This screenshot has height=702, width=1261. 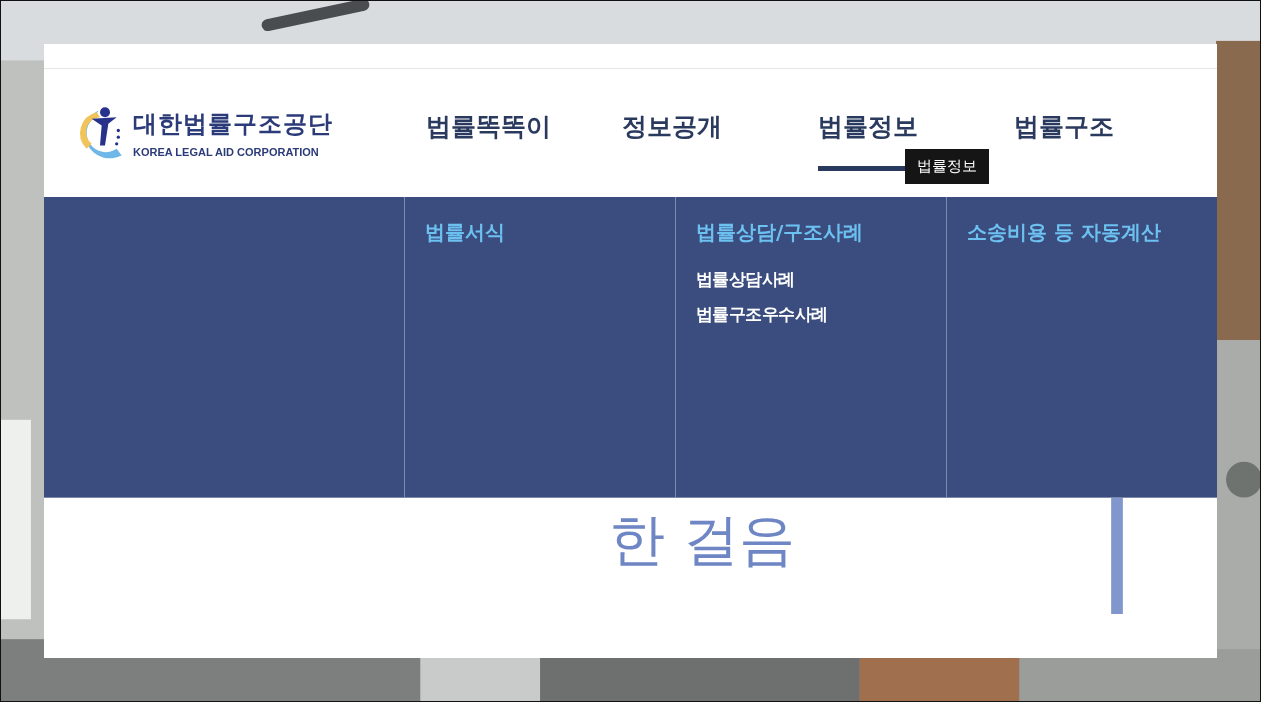 I want to click on nav-link: 정보공개, so click(x=672, y=140).